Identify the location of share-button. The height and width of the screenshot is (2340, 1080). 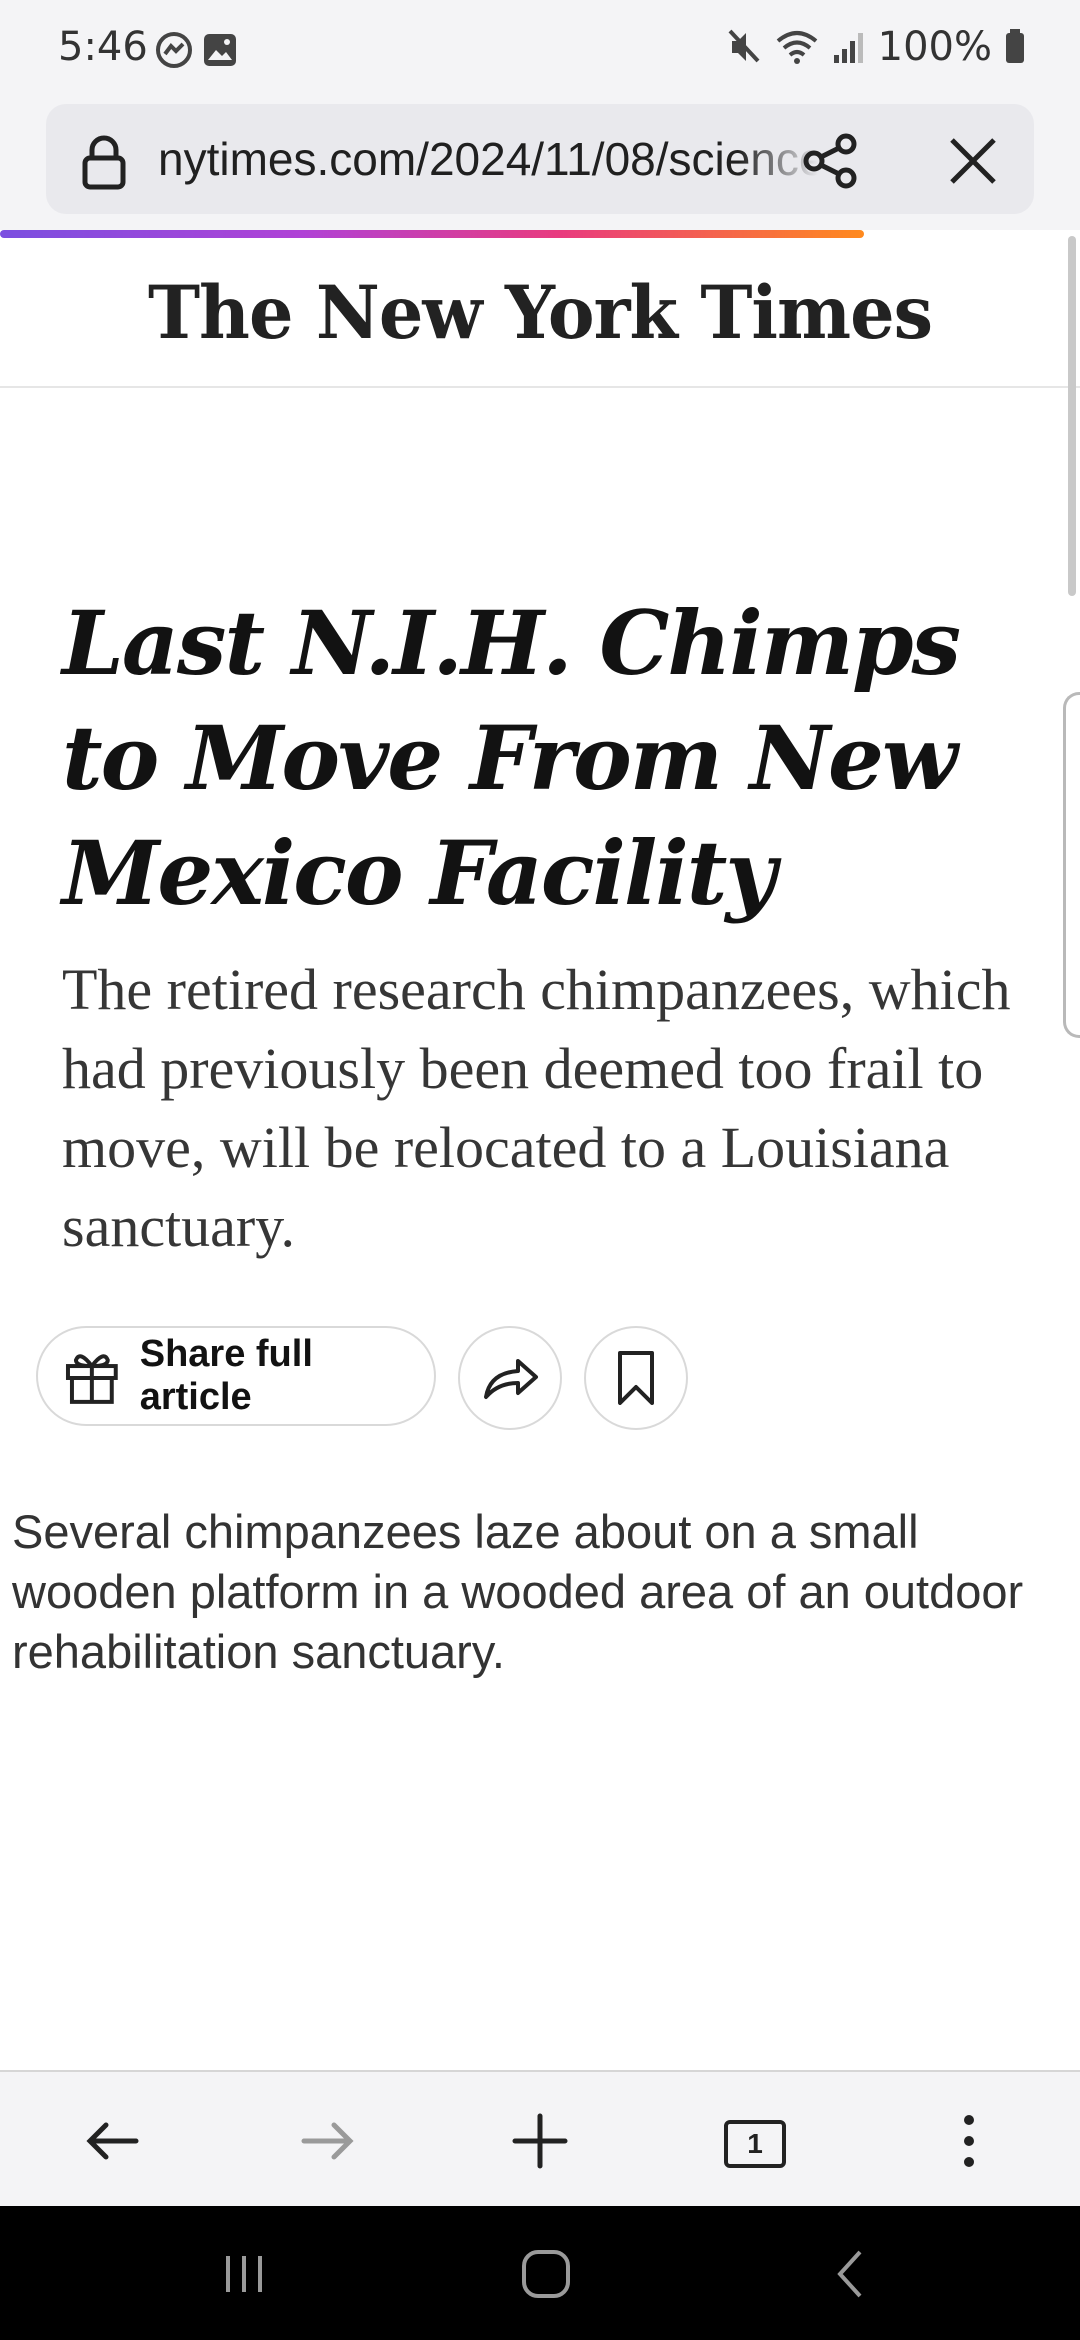
(510, 1378).